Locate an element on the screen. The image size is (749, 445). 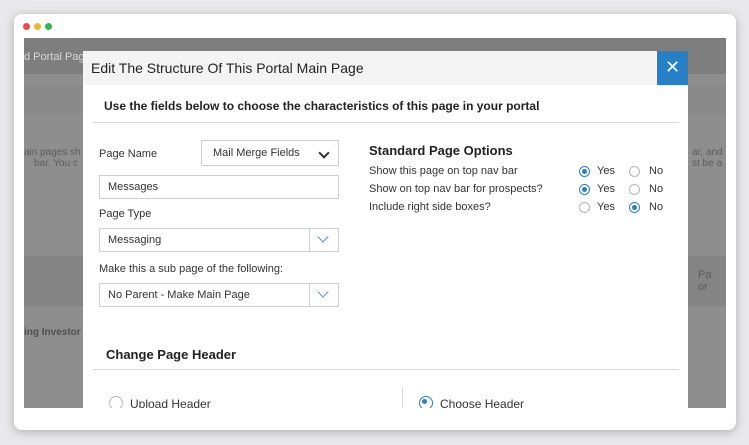
background-column-2: or is located at coordinates (703, 287).